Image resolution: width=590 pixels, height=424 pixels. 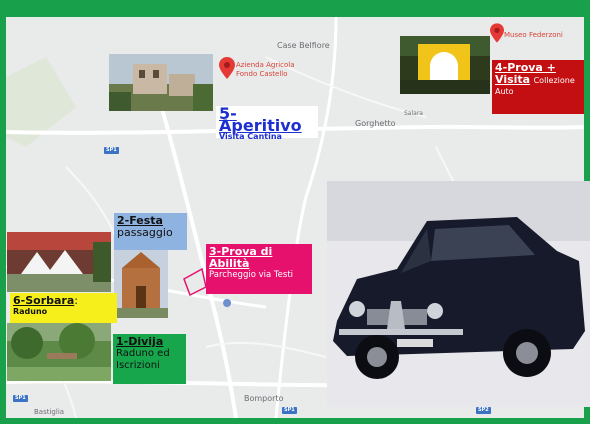 What do you see at coordinates (375, 123) in the screenshot?
I see `place-gorghetto: Gorghetto` at bounding box center [375, 123].